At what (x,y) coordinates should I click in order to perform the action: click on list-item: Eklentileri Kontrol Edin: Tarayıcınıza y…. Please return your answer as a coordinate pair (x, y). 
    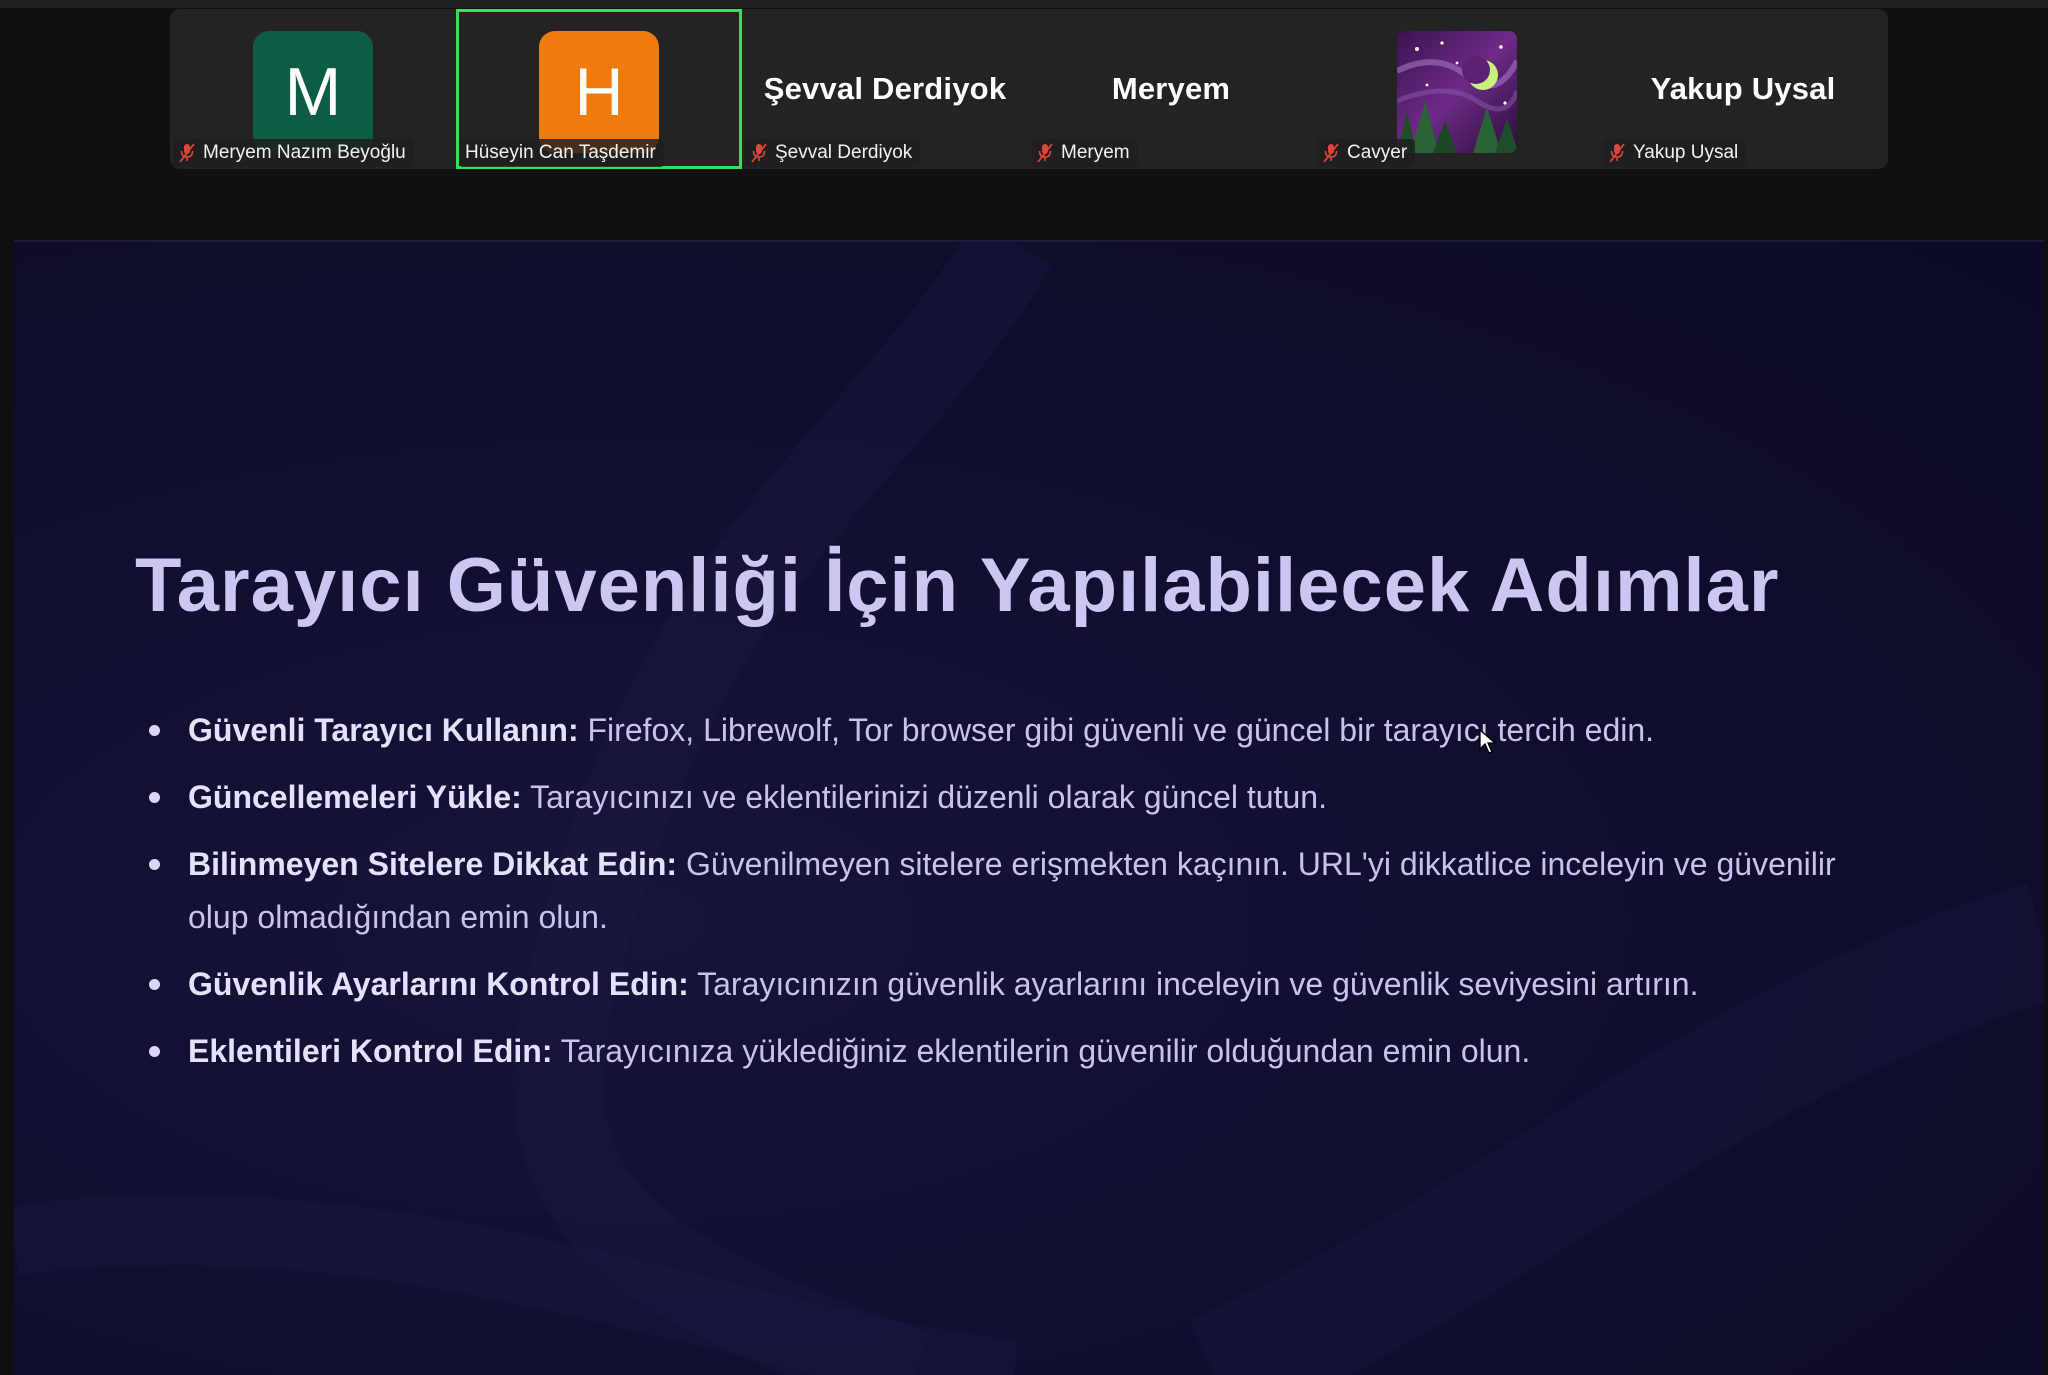
    Looking at the image, I should click on (1015, 1051).